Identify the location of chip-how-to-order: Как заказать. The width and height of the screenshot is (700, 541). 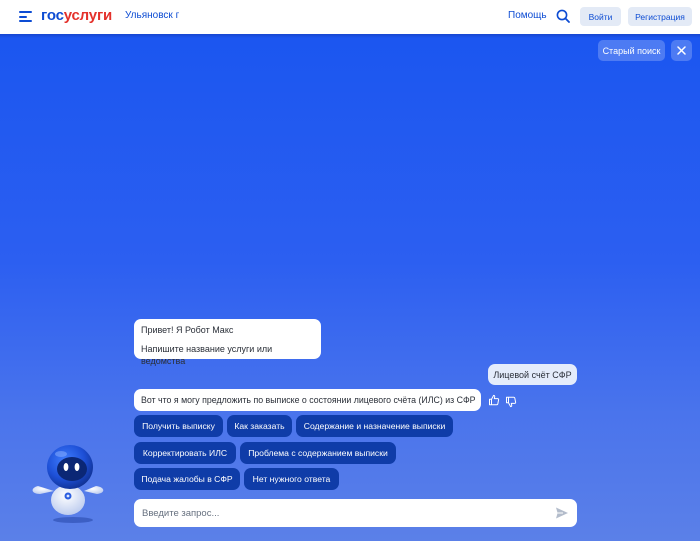
(259, 426).